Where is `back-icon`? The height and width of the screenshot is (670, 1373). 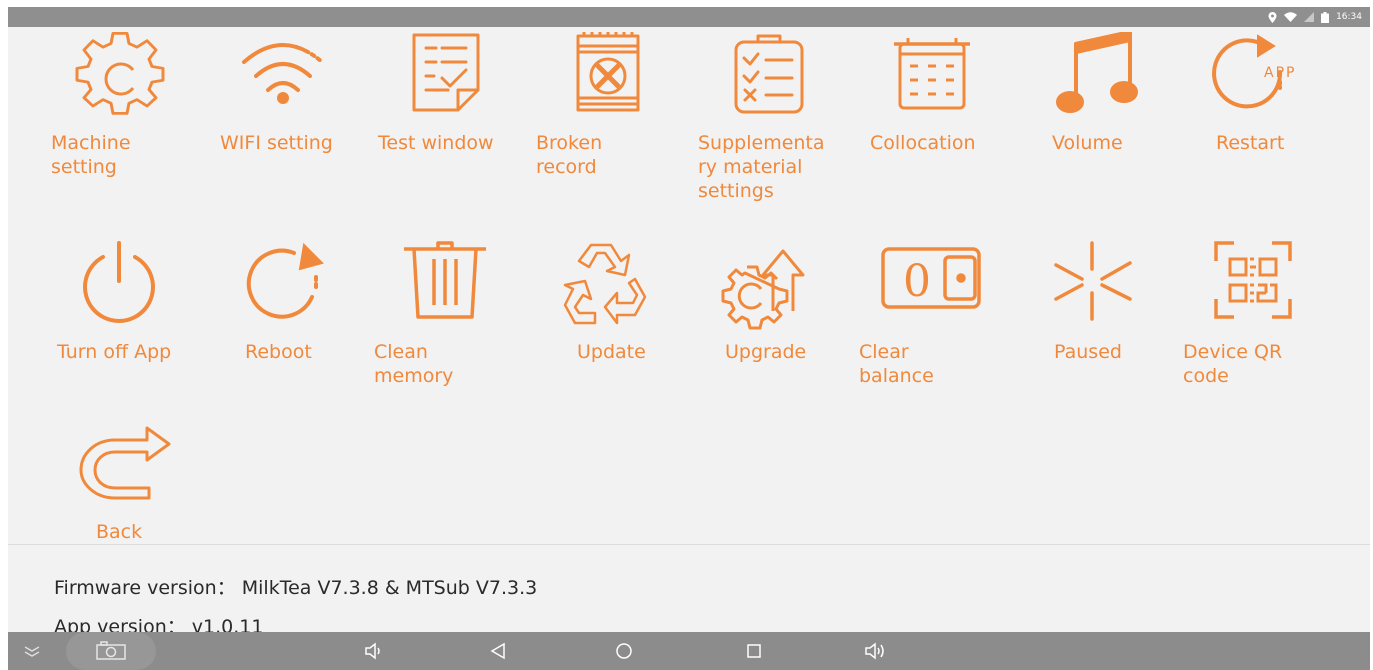
back-icon is located at coordinates (498, 651).